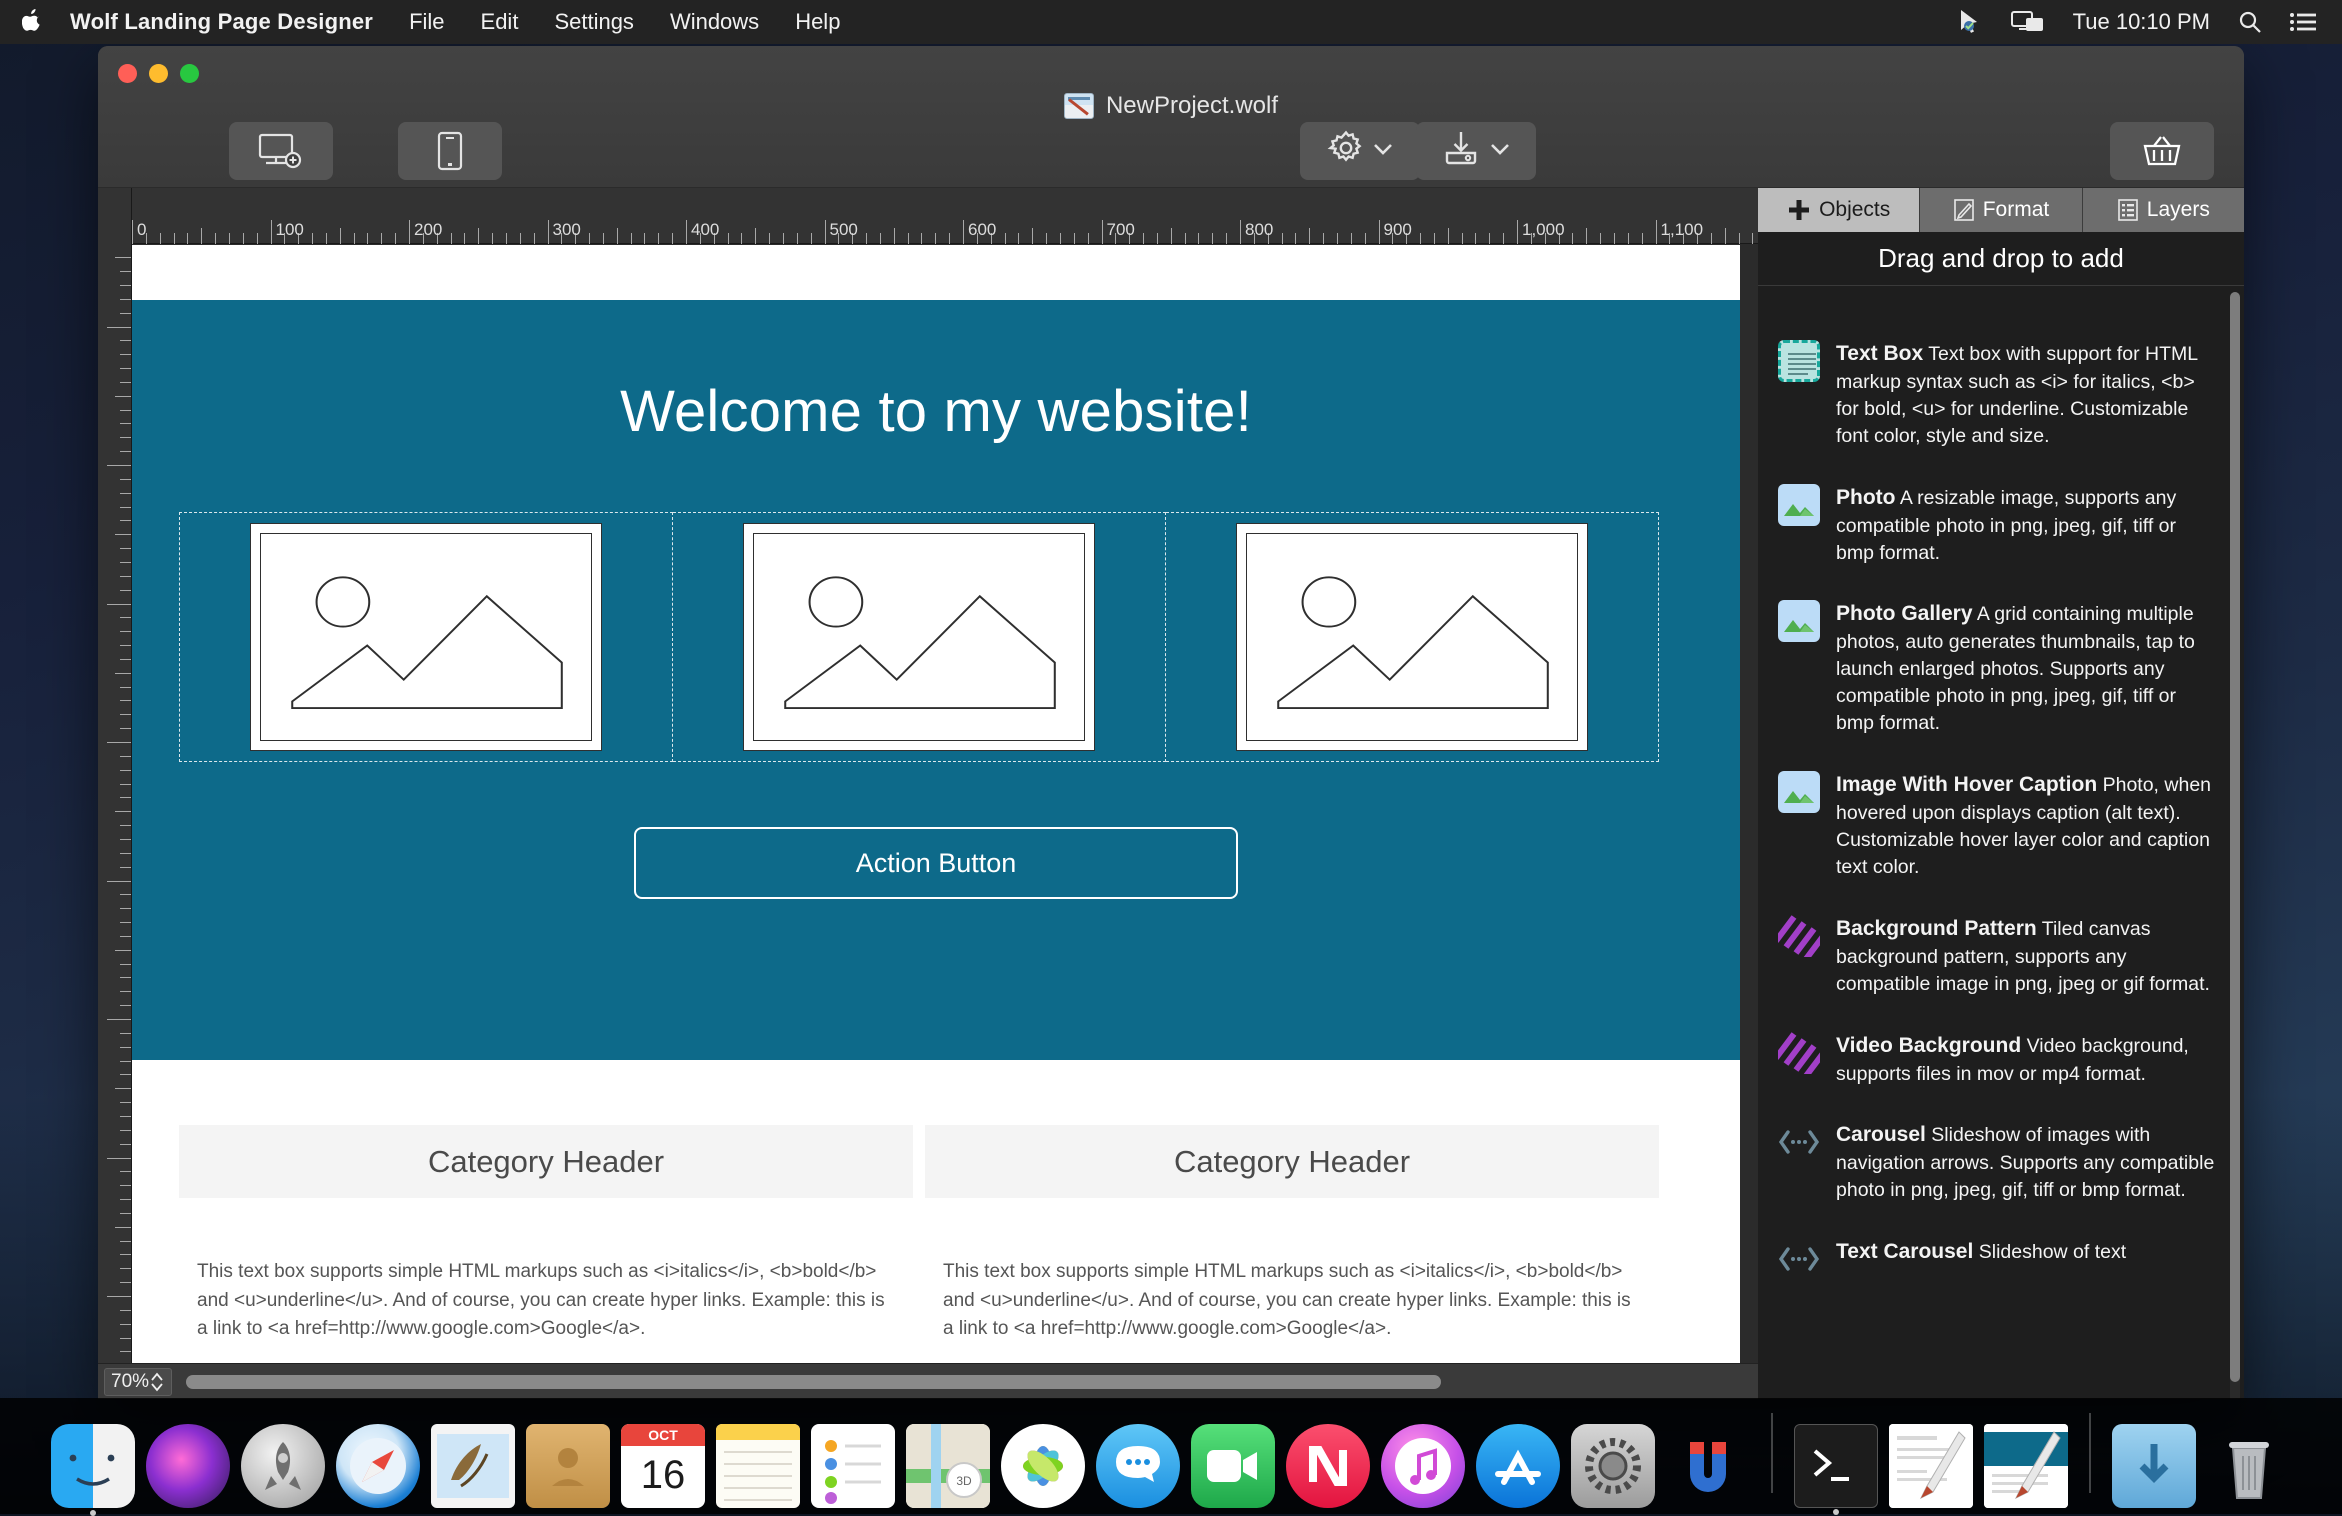  Describe the element at coordinates (817, 22) in the screenshot. I see `menu-item-help: Help` at that location.